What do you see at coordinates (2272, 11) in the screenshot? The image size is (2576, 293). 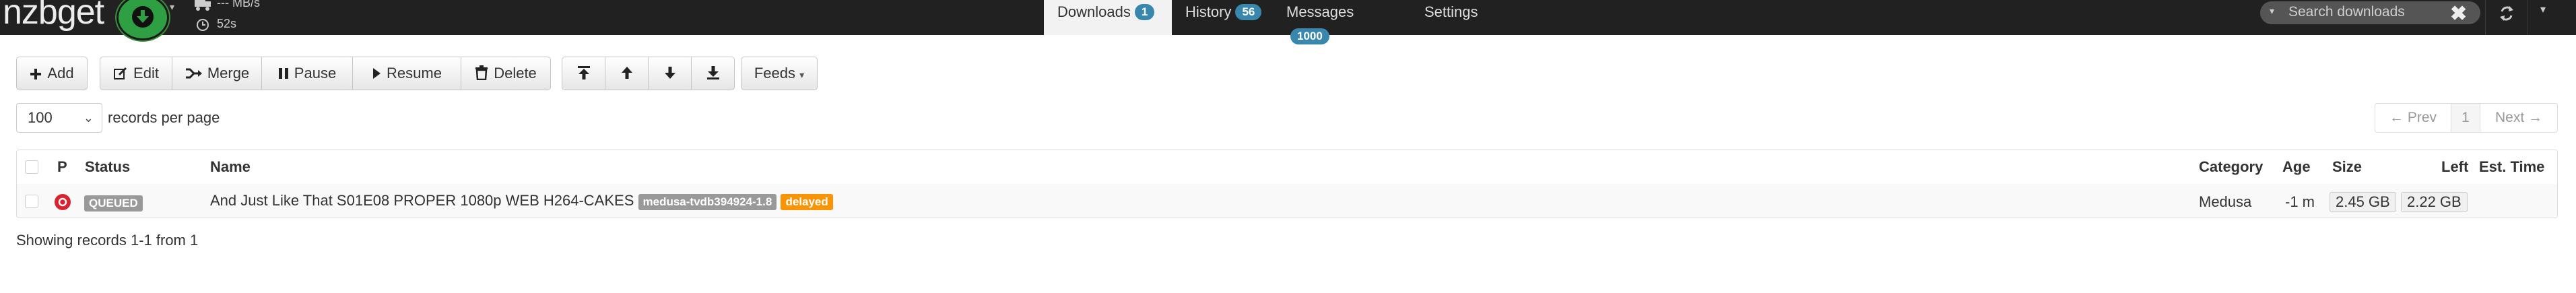 I see `search-menu-caret-icon: ▾` at bounding box center [2272, 11].